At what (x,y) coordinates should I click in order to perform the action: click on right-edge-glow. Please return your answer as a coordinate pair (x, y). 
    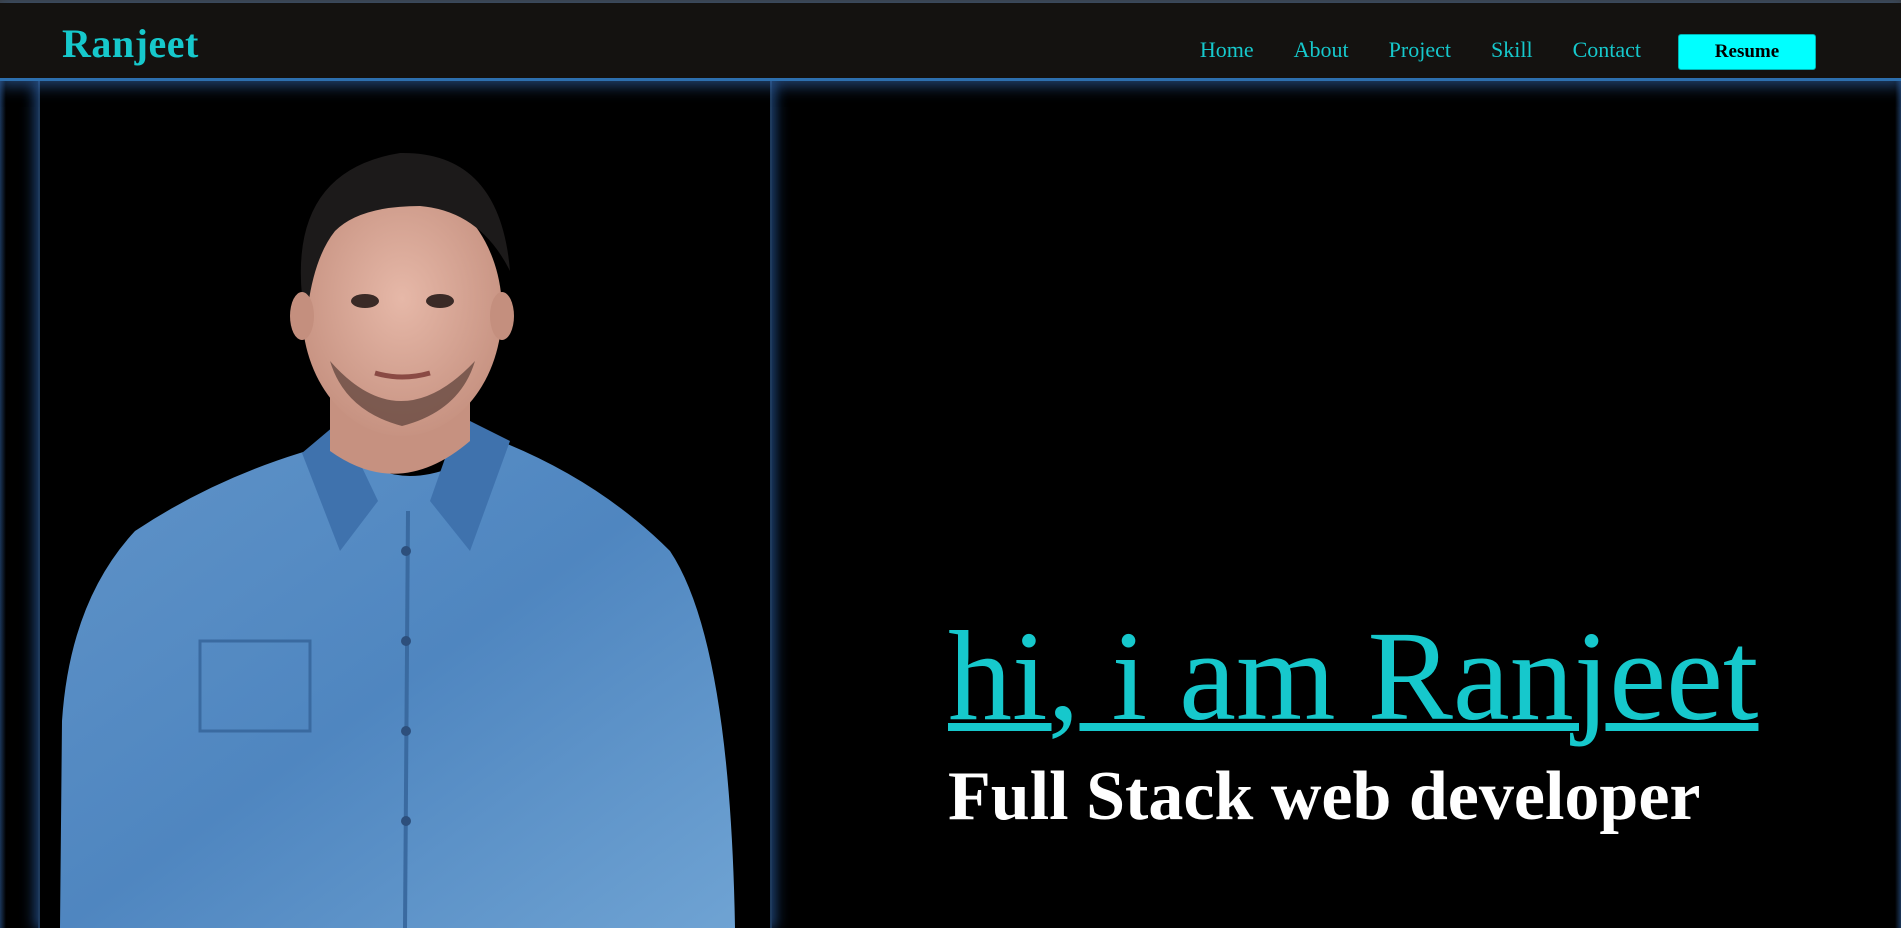
    Looking at the image, I should click on (1898, 504).